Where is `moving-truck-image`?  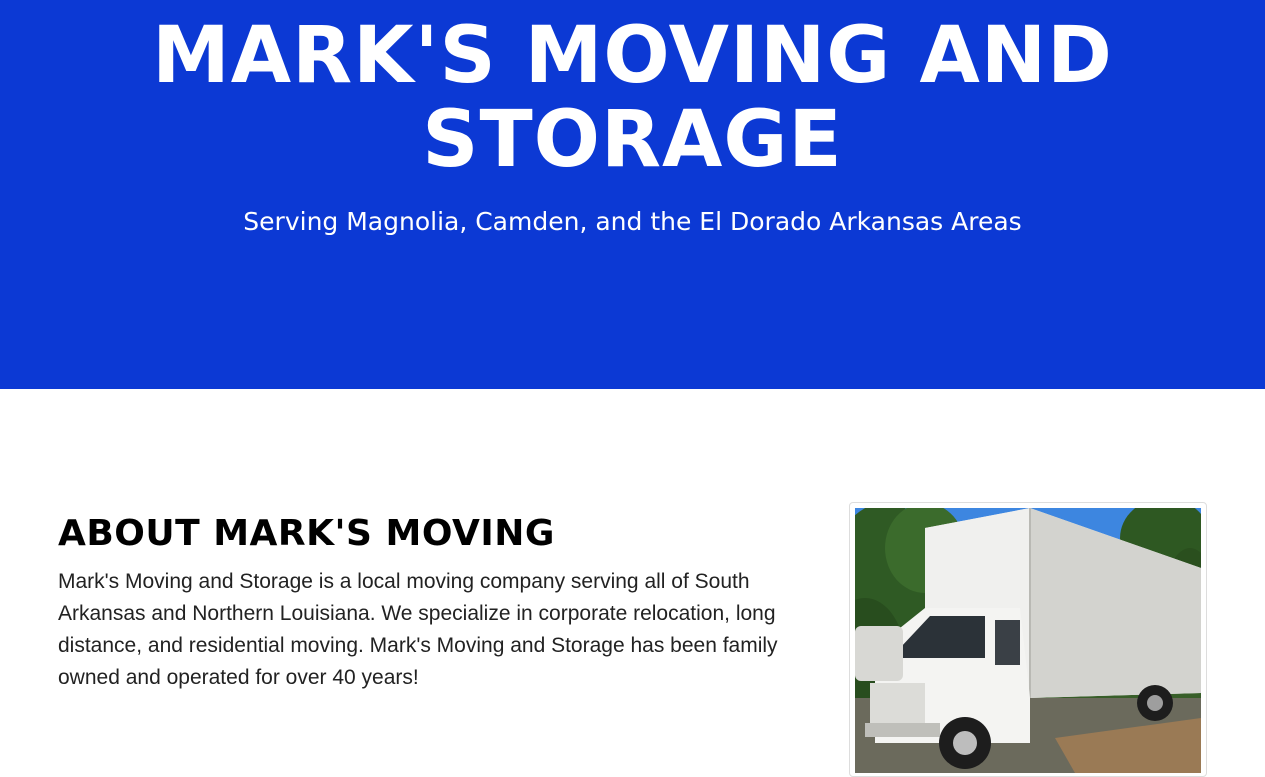
moving-truck-image is located at coordinates (1028, 640).